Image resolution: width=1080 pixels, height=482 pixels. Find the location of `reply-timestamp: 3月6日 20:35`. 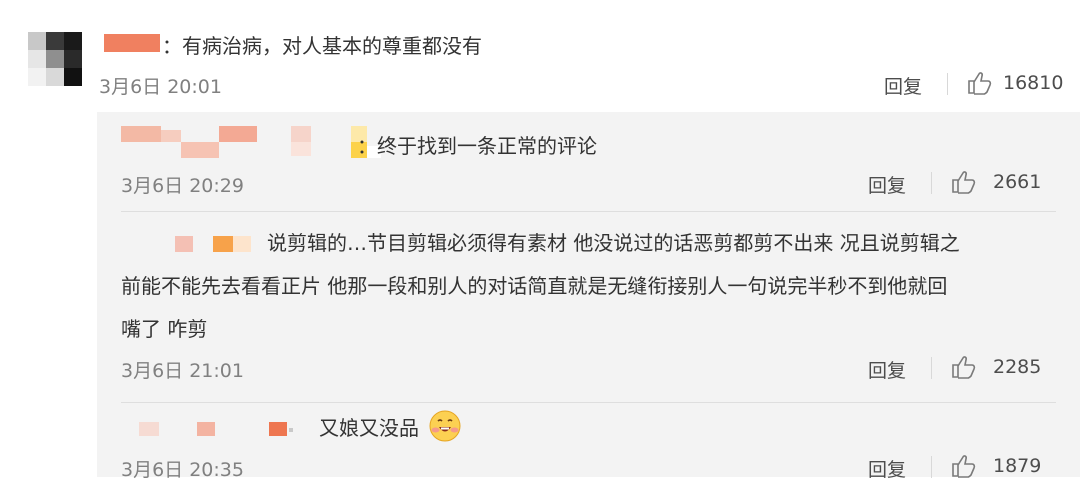

reply-timestamp: 3月6日 20:35 is located at coordinates (182, 470).